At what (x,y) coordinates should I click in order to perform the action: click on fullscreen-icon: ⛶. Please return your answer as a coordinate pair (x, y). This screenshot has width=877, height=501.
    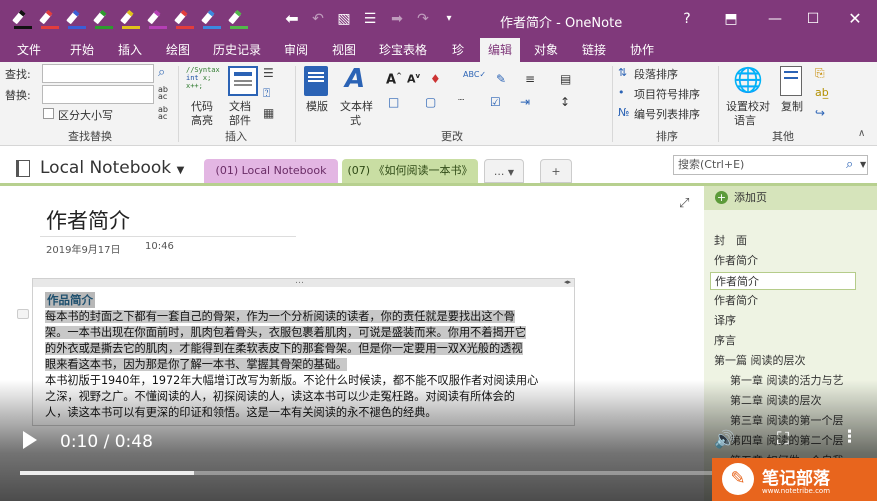
    Looking at the image, I should click on (783, 439).